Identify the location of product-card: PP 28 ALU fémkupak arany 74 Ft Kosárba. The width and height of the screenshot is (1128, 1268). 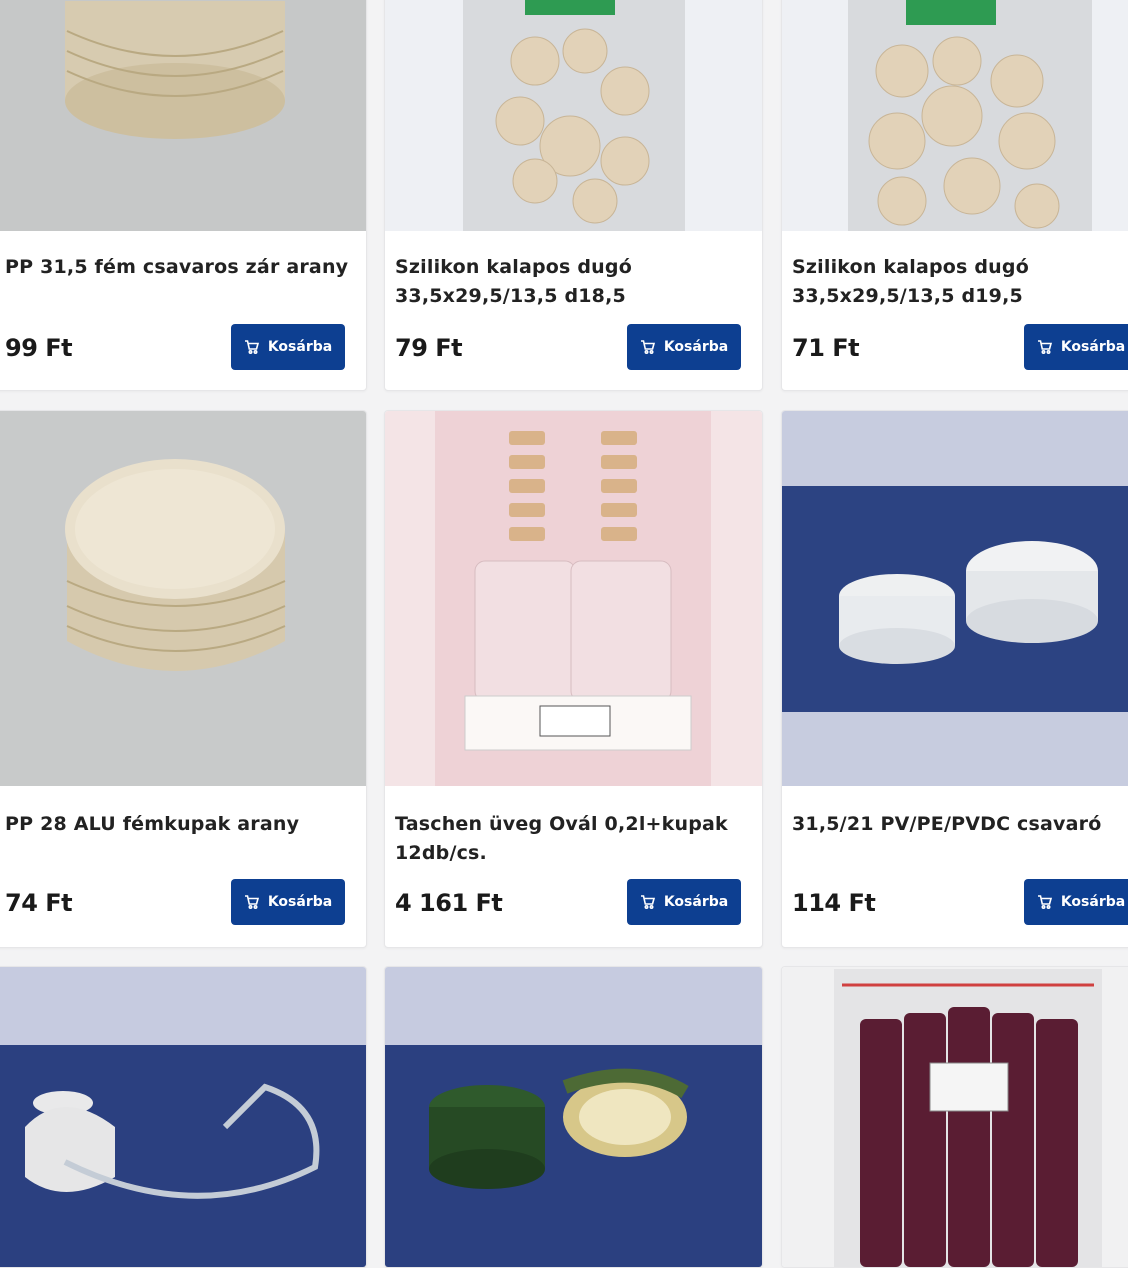
(183, 679).